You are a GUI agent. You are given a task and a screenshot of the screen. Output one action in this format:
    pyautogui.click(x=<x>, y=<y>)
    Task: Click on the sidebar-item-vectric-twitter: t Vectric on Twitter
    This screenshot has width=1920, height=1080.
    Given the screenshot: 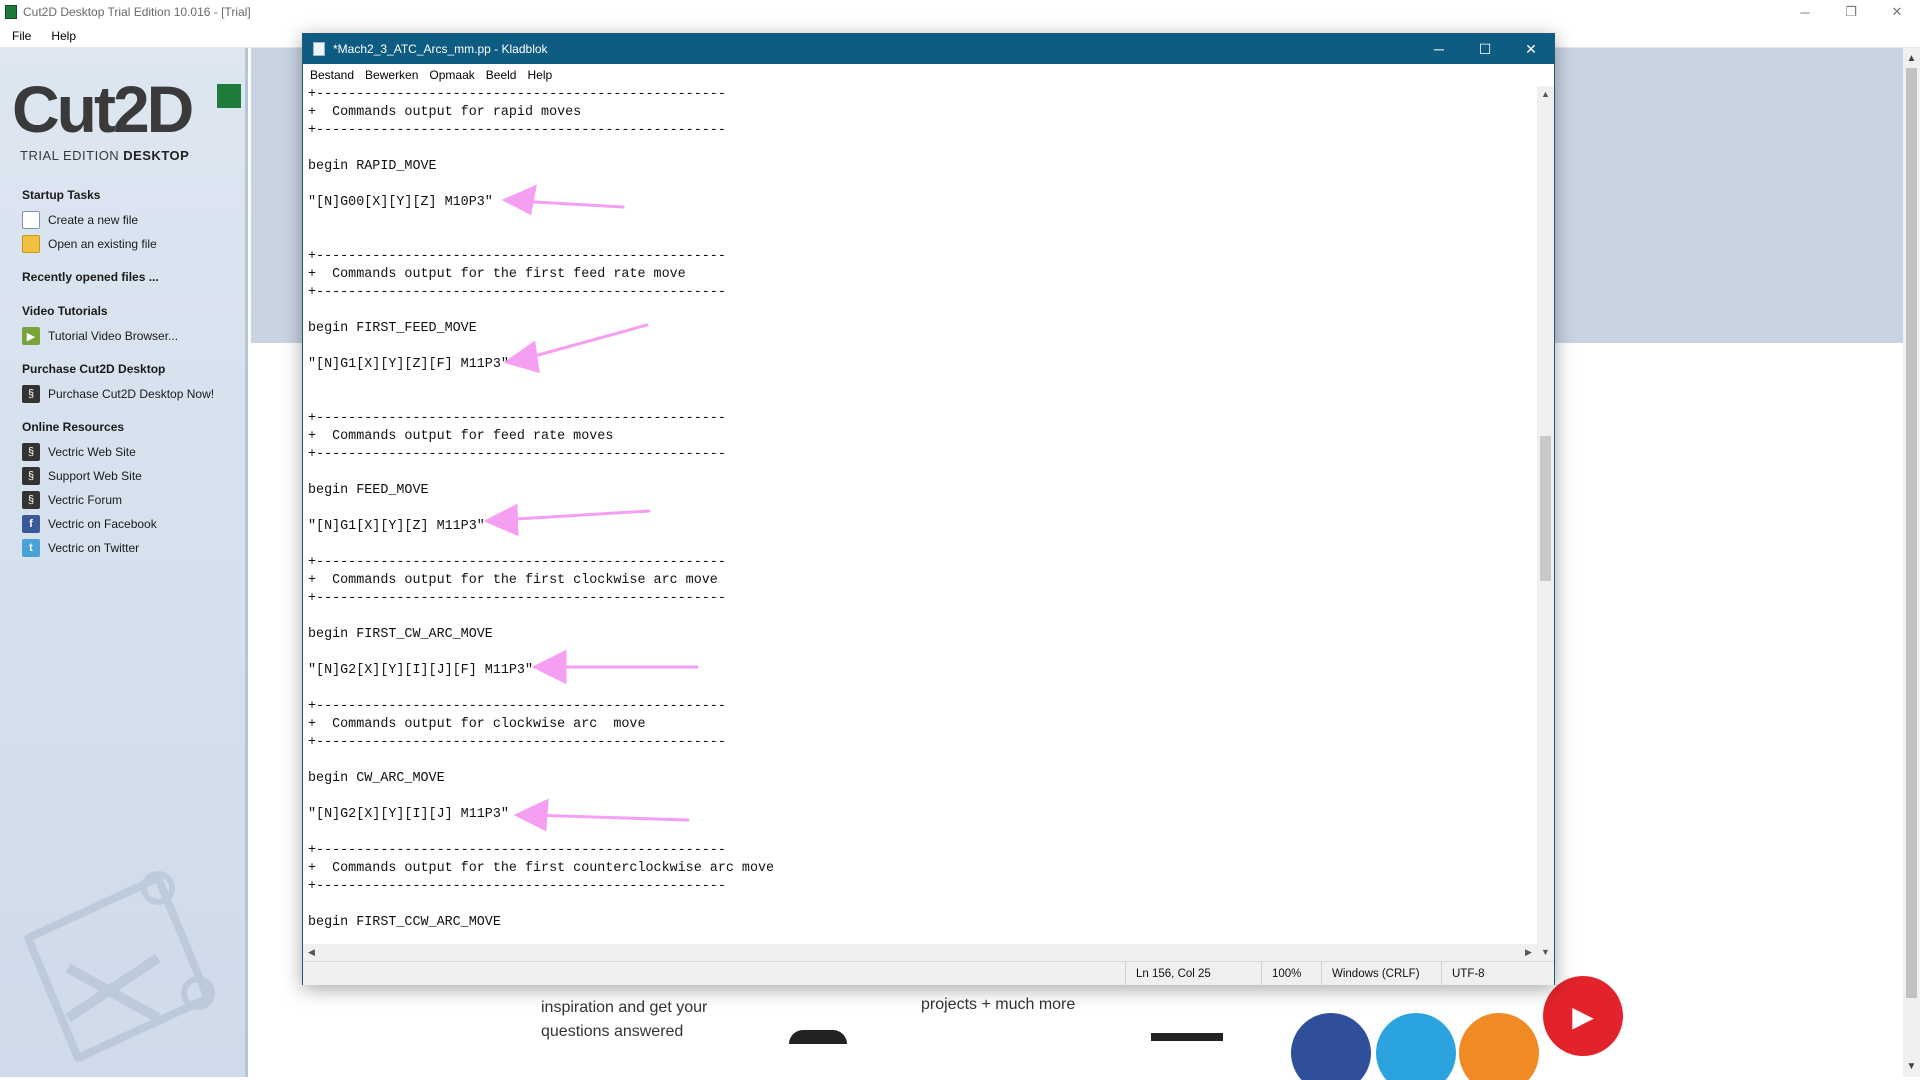 What is the action you would take?
    pyautogui.click(x=80, y=548)
    